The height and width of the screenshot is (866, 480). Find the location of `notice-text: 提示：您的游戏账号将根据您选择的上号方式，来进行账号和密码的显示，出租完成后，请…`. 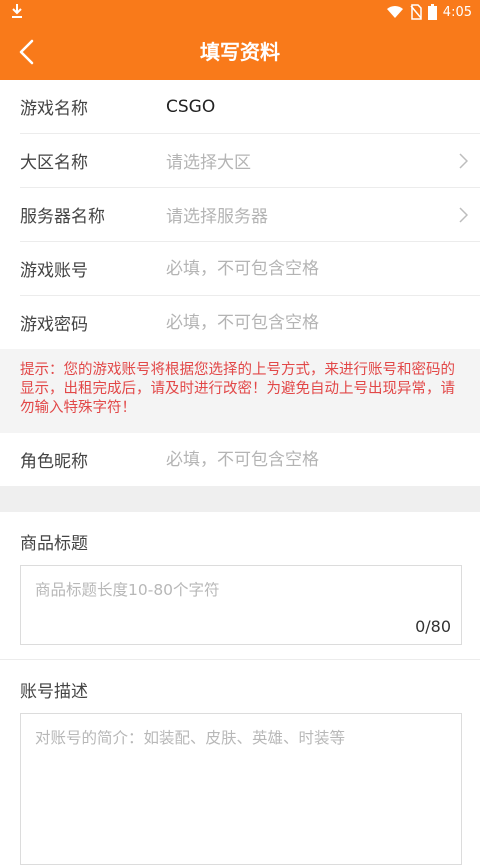

notice-text: 提示：您的游戏账号将根据您选择的上号方式，来进行账号和密码的显示，出租完成后，请… is located at coordinates (240, 391).